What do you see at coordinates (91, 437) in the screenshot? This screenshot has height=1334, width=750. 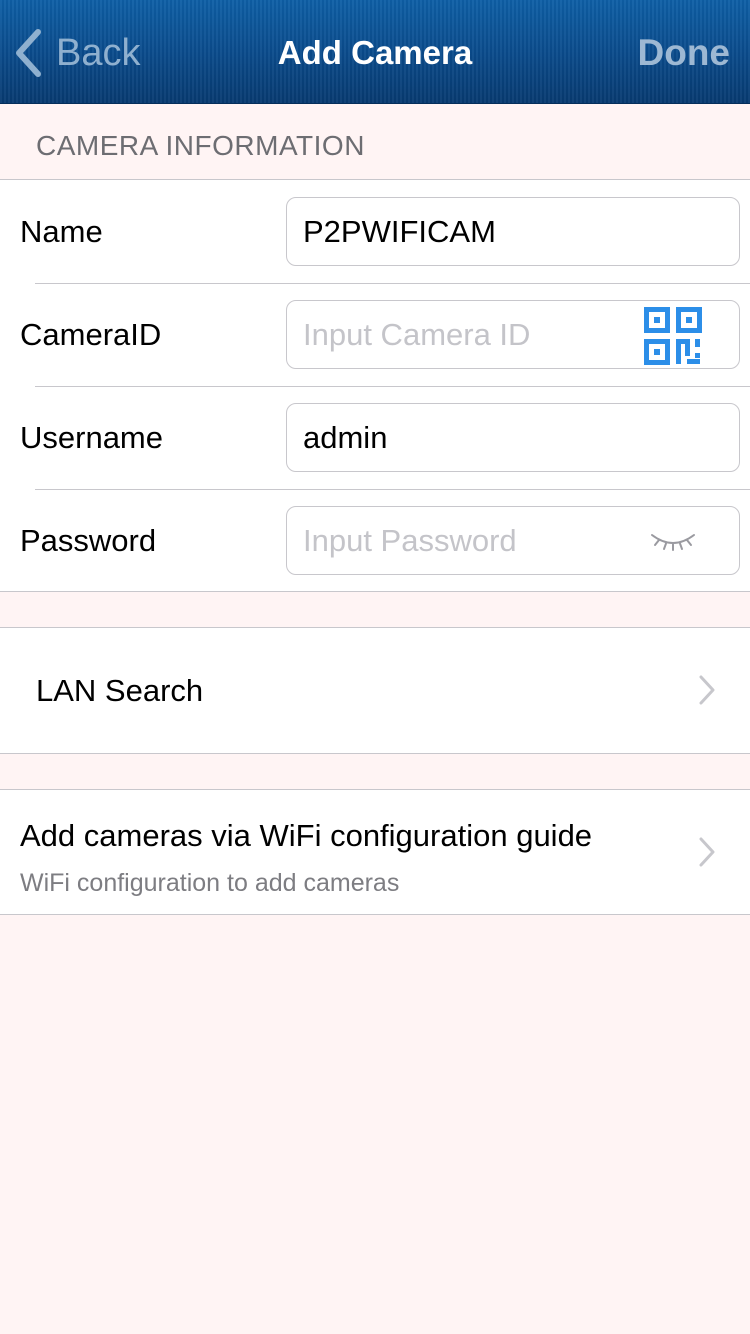 I see `username-label: Username` at bounding box center [91, 437].